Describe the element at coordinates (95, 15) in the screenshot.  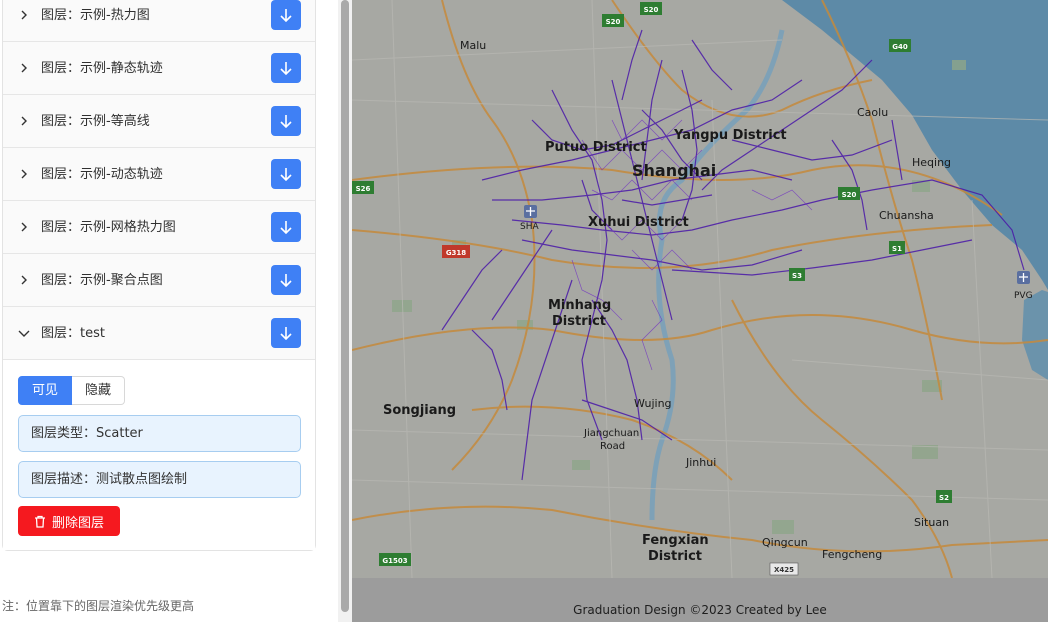
I see `layer-title: 图层：示例-热力图` at that location.